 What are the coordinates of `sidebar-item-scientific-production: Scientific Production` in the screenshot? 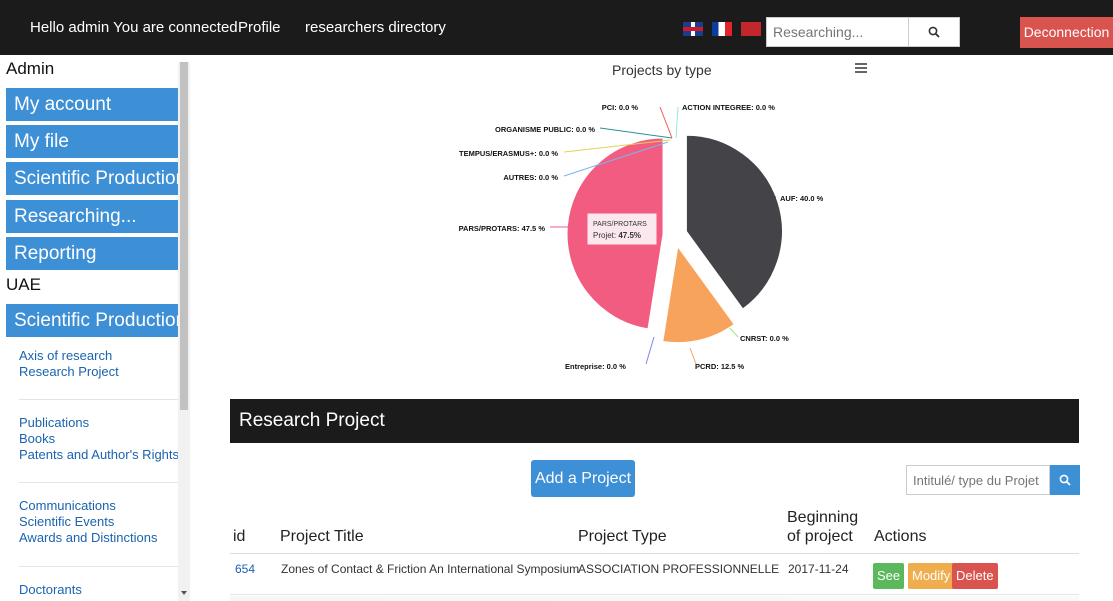 It's located at (96, 178).